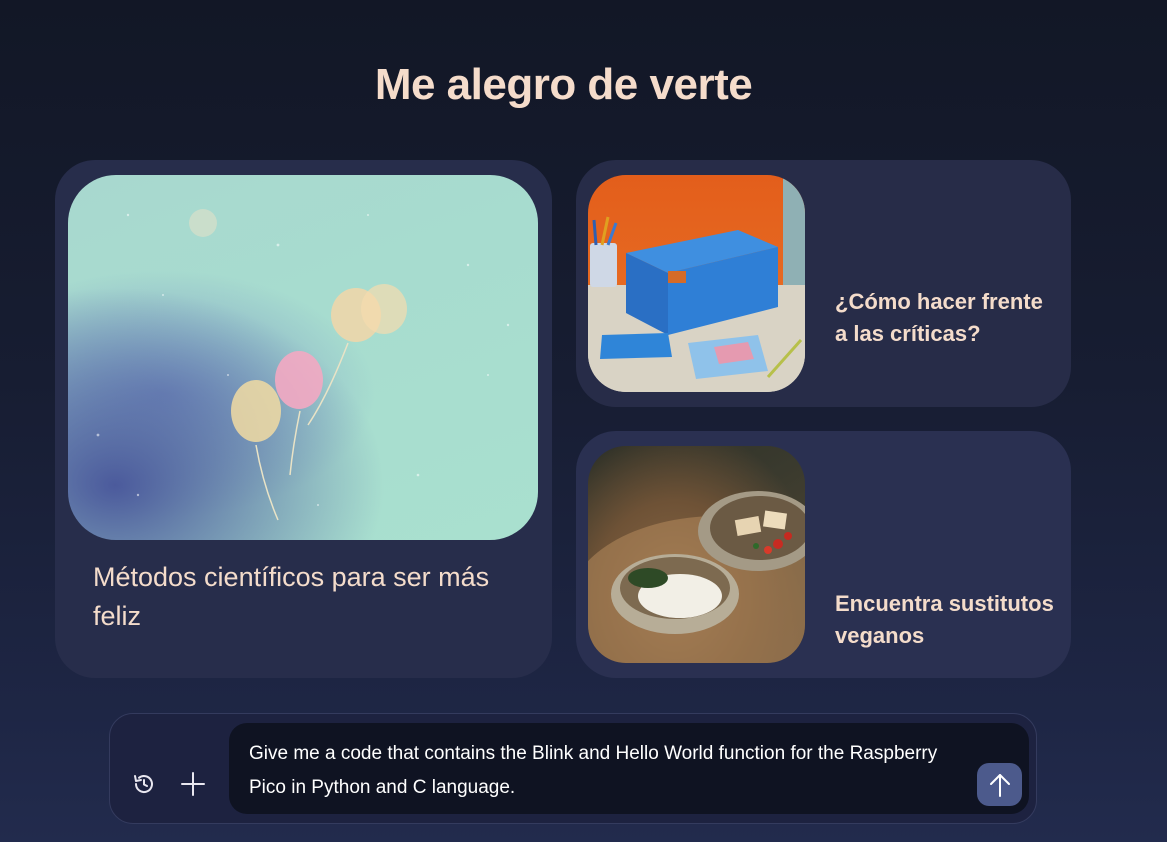  Describe the element at coordinates (696, 554) in the screenshot. I see `rice-tofu-bowls-image` at that location.